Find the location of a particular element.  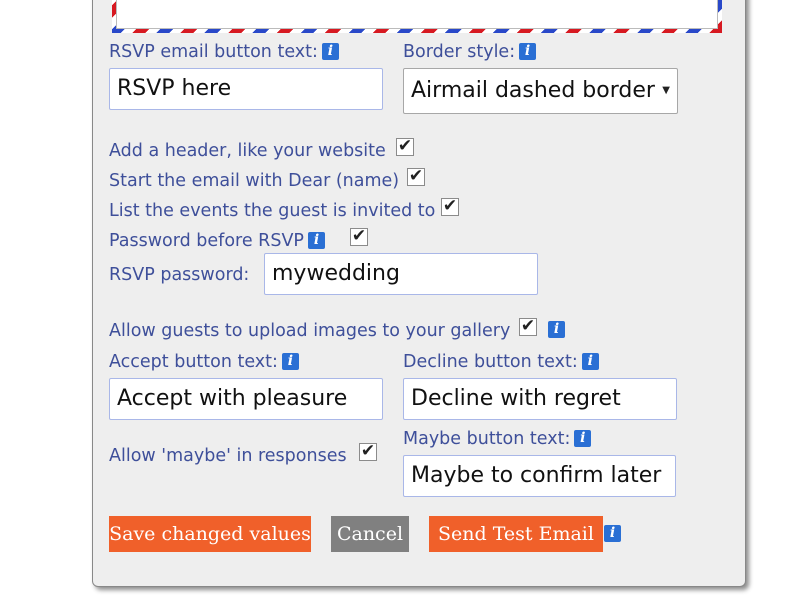

border-style-select: Airmail dashed border ▼ is located at coordinates (540, 91).